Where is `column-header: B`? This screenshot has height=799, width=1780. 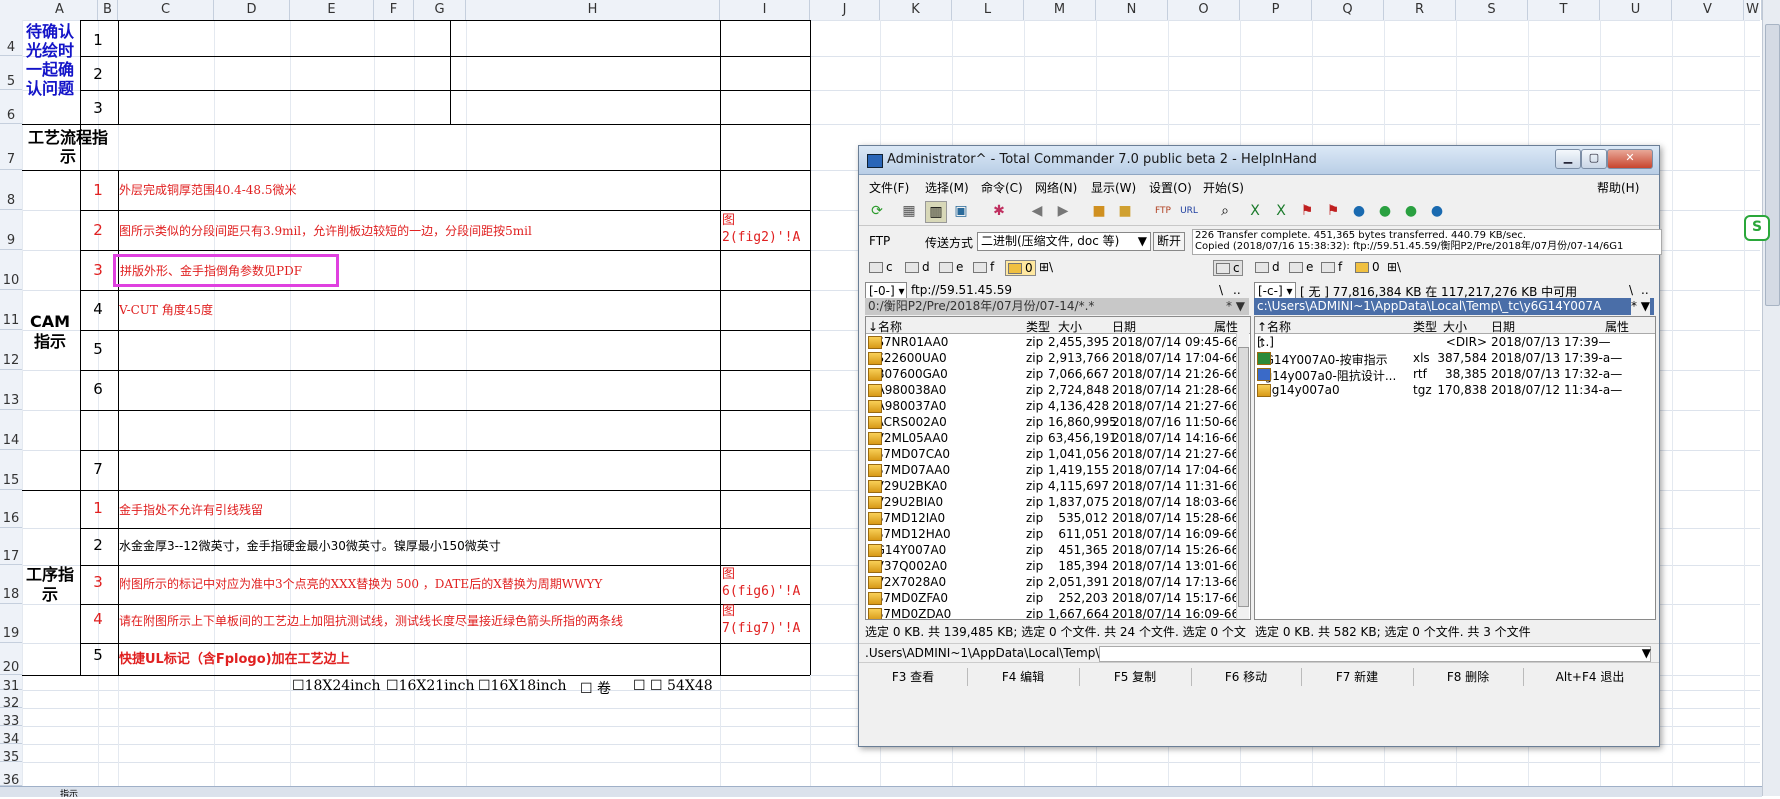 column-header: B is located at coordinates (108, 10).